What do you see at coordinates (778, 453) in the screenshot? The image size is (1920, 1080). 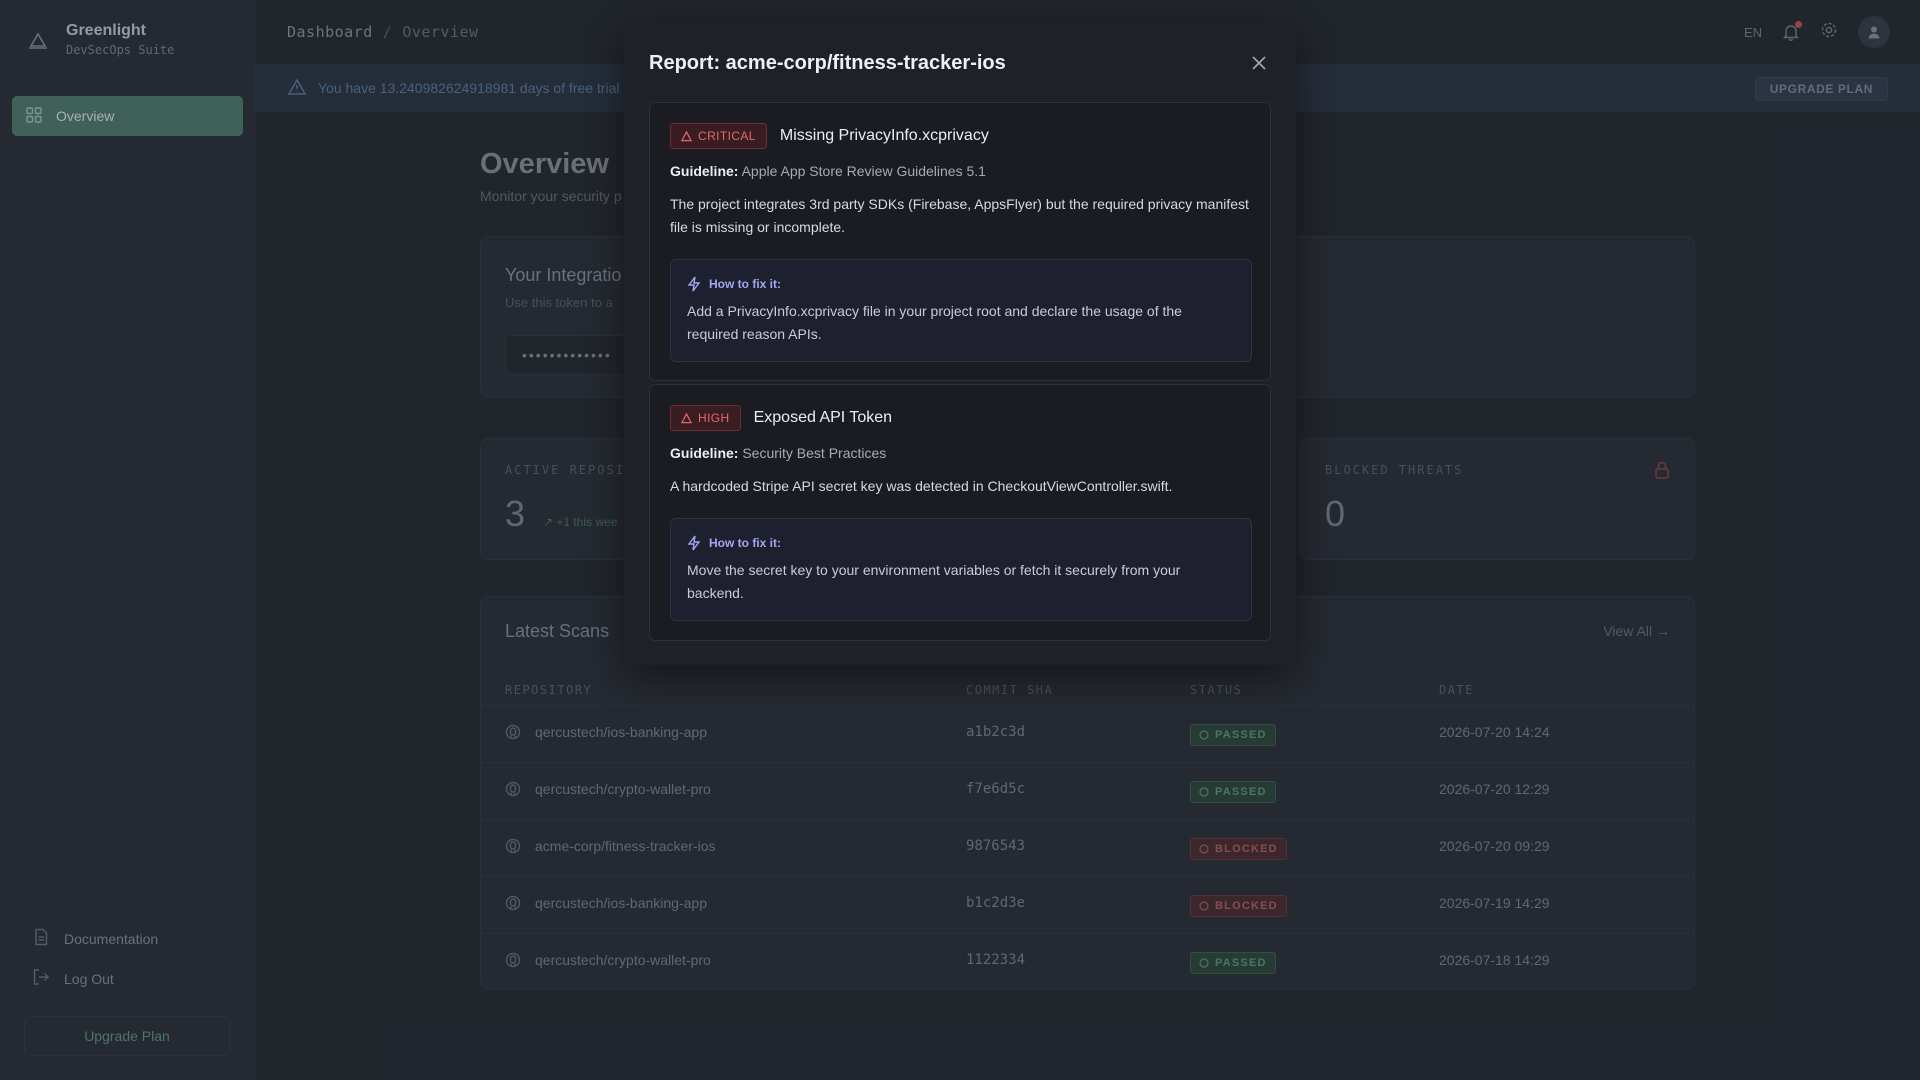 I see `issue-guideline: Guideline: Security Best Practices` at bounding box center [778, 453].